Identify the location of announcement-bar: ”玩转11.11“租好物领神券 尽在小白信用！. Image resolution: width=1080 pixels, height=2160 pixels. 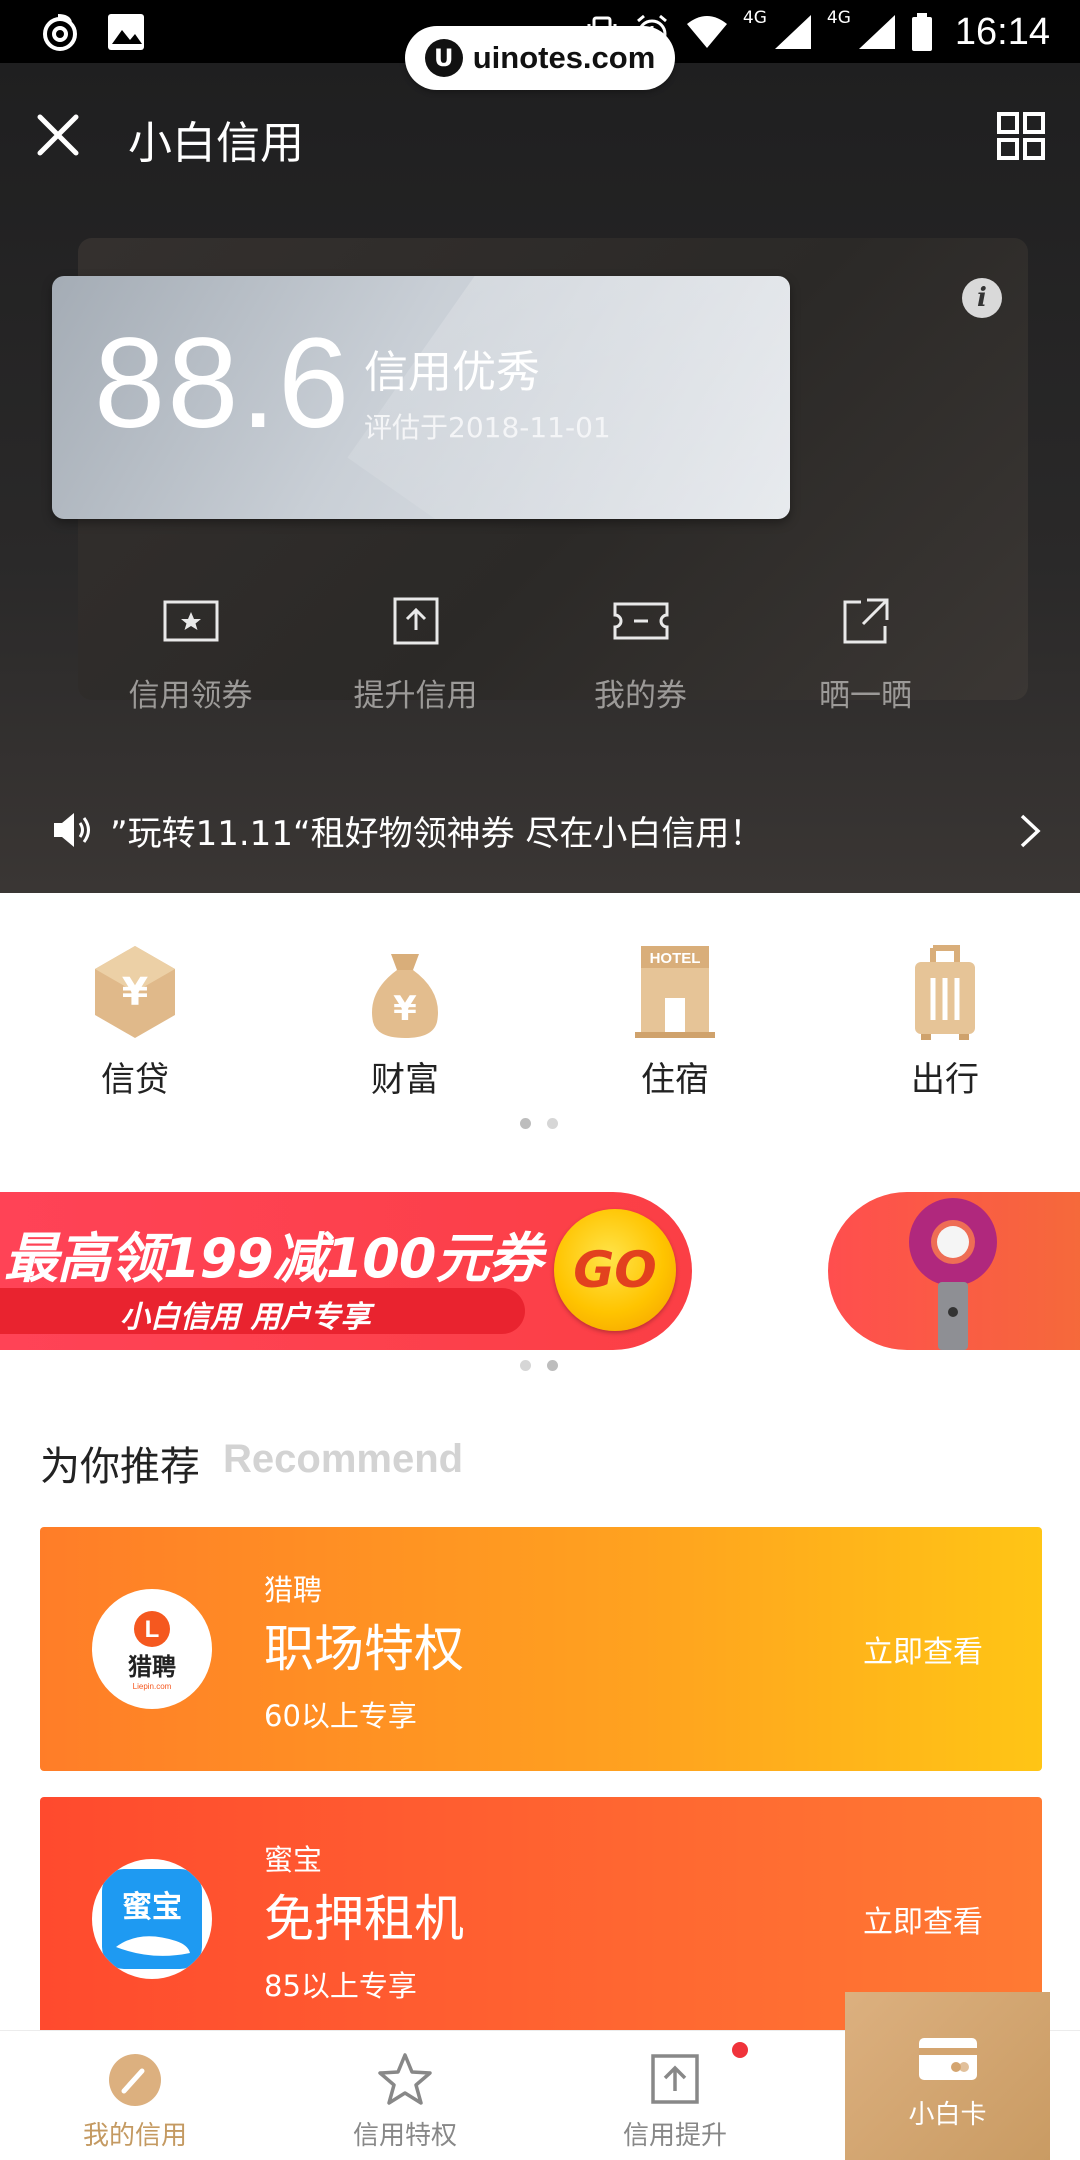
(540, 828).